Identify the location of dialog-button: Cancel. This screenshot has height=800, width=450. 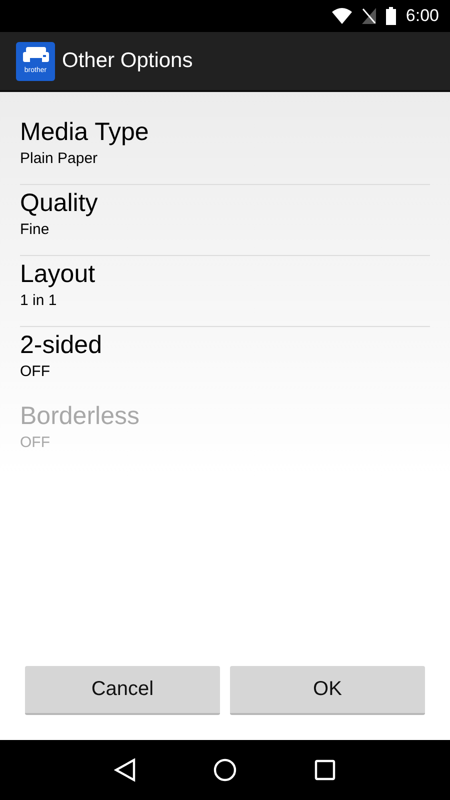
(122, 690).